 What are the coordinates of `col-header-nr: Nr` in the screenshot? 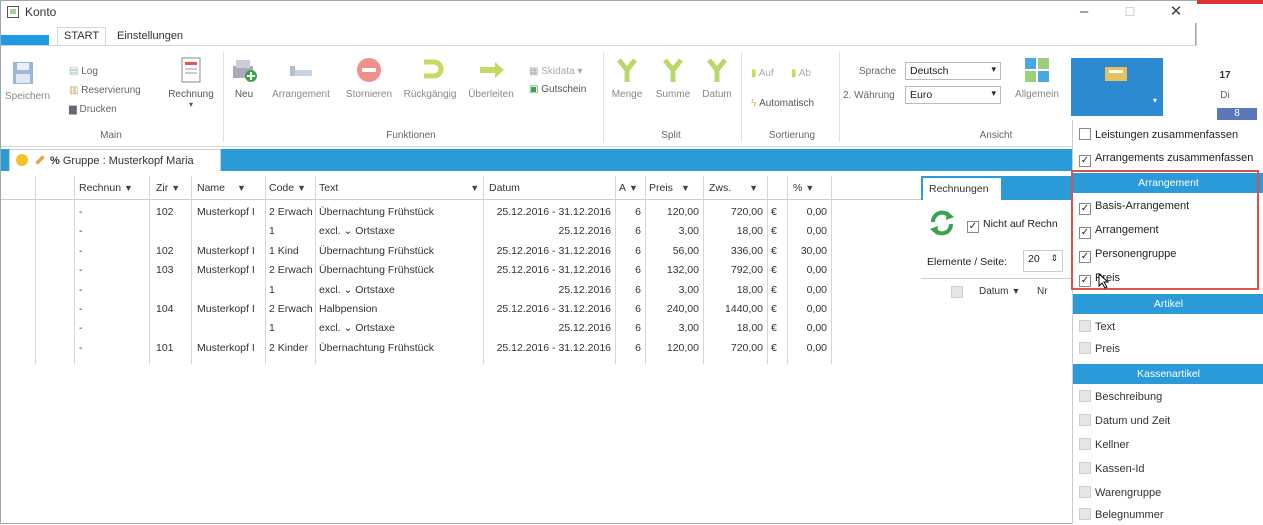 It's located at (1042, 291).